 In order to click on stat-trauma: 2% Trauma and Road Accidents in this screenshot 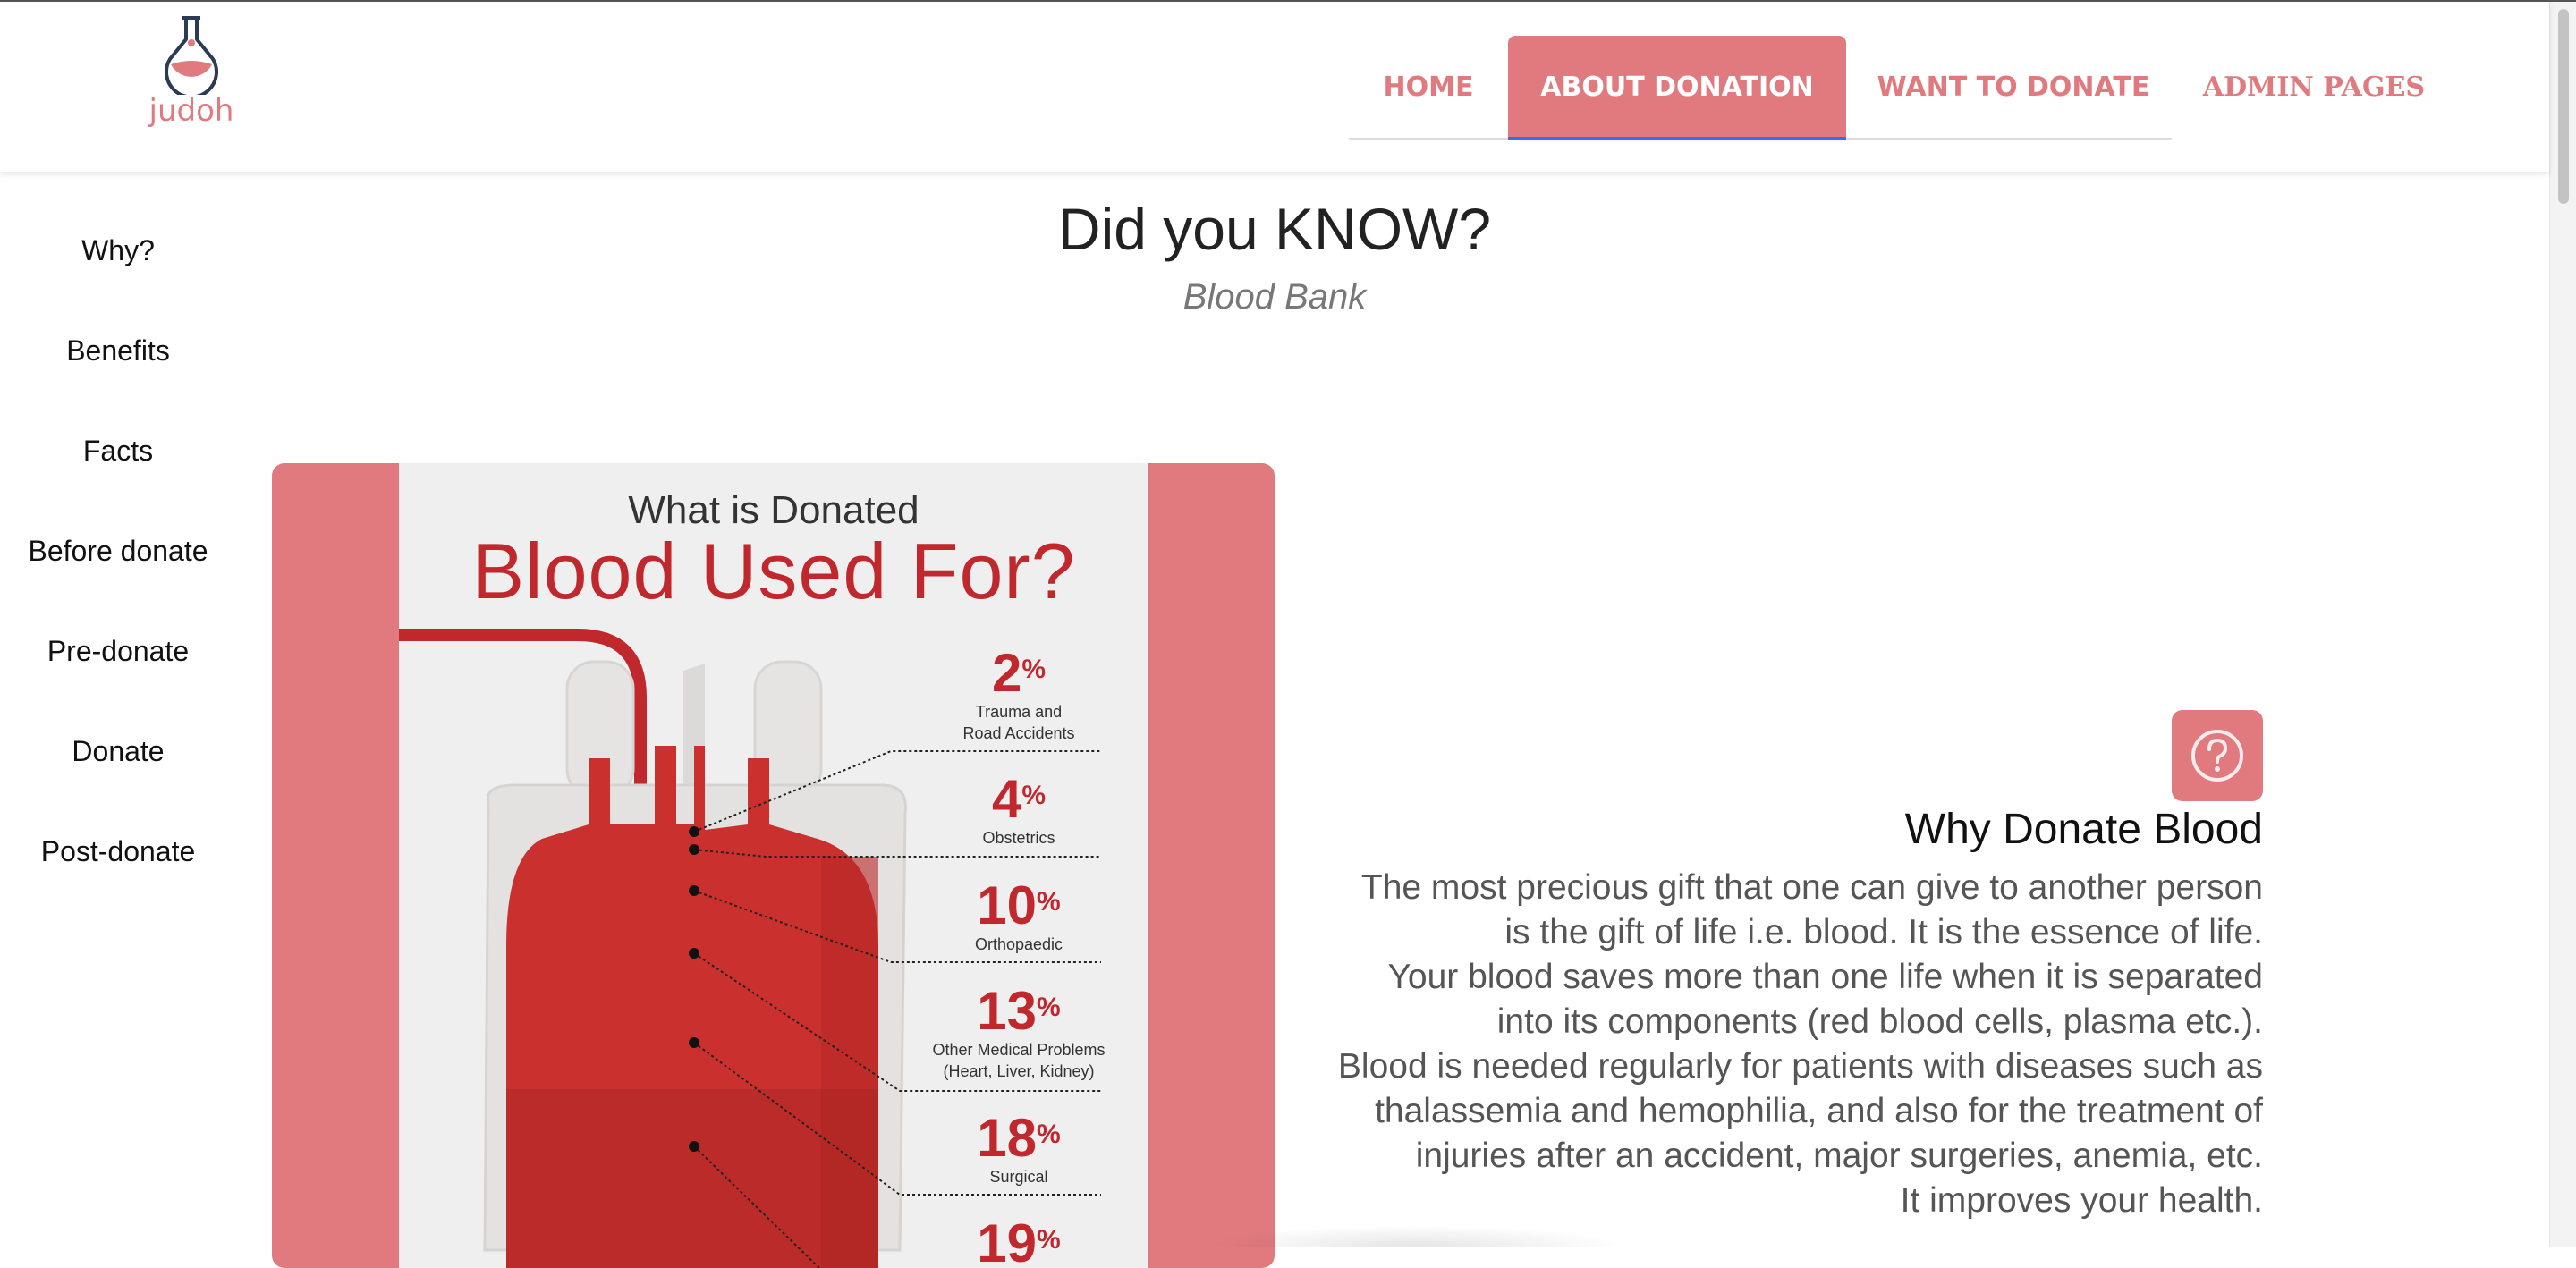, I will do `click(1018, 695)`.